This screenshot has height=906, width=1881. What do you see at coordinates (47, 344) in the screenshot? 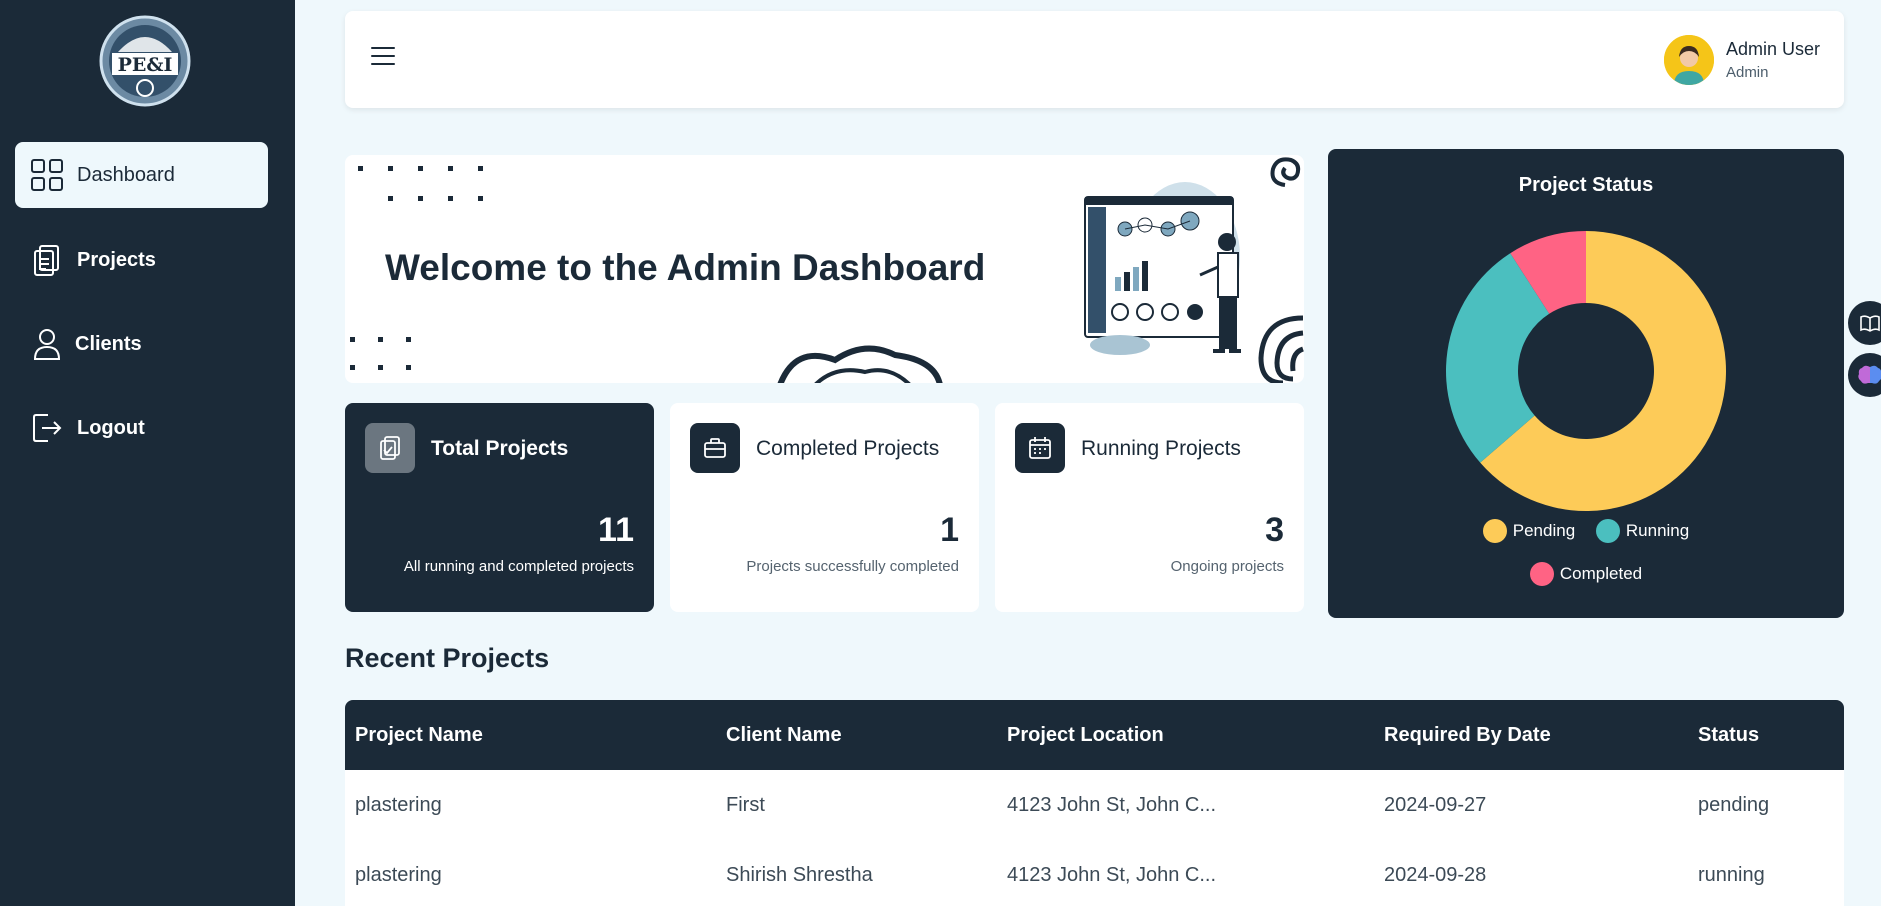
I see `user-icon` at bounding box center [47, 344].